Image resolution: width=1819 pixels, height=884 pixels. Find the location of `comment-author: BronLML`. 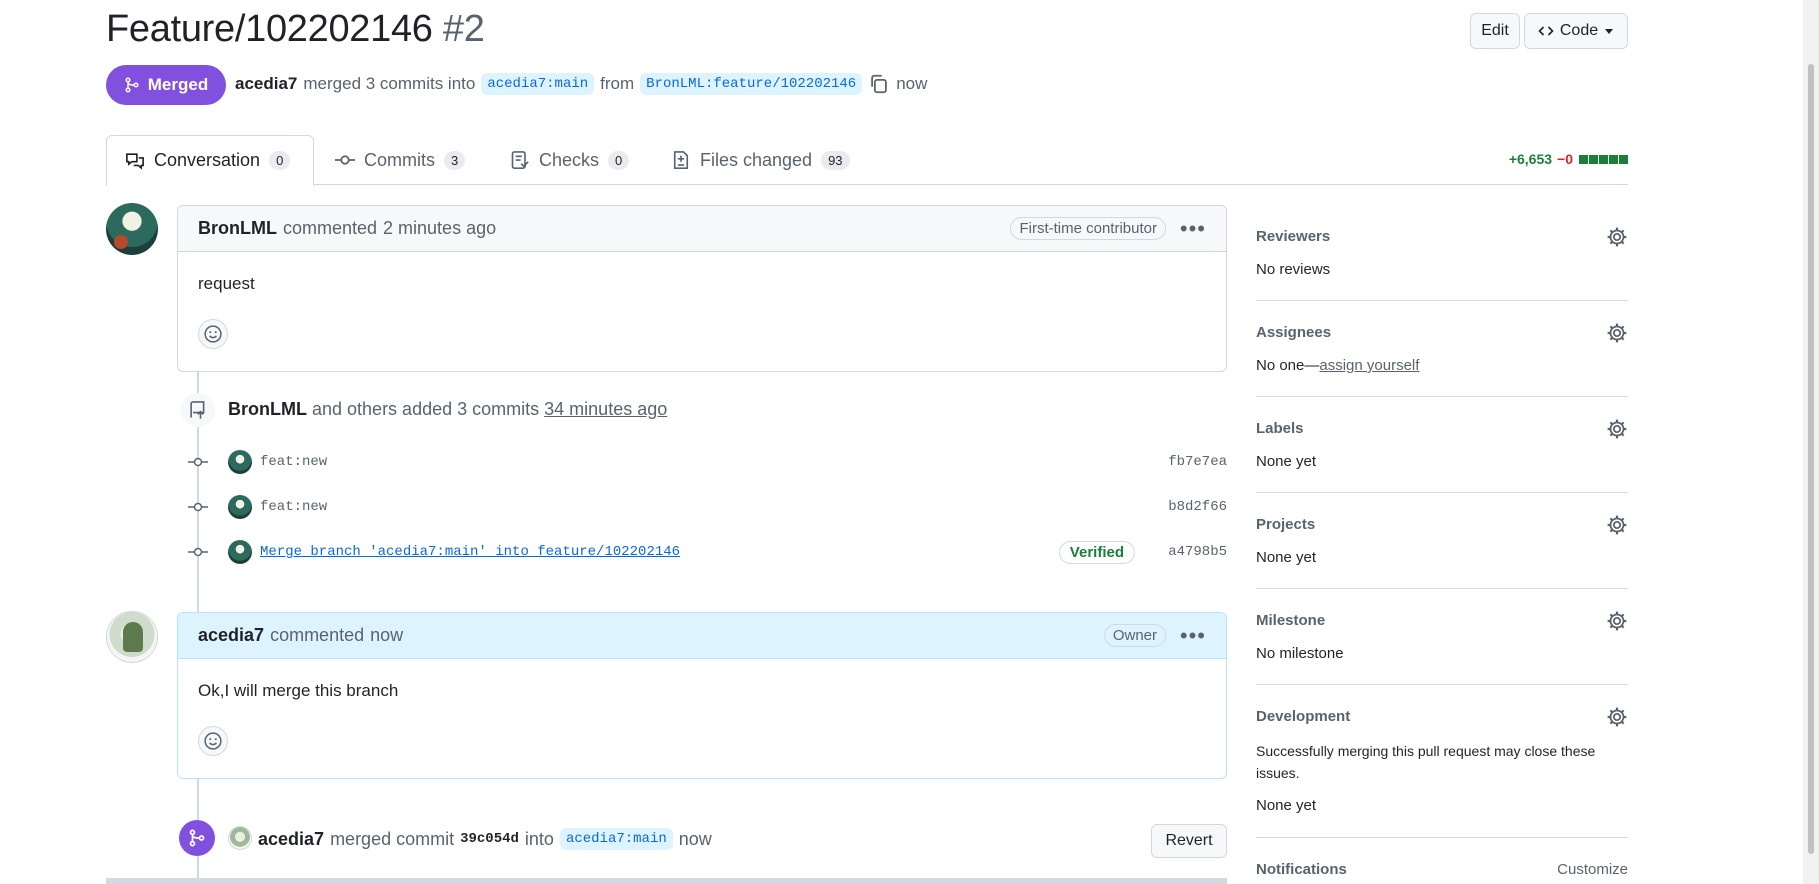

comment-author: BronLML is located at coordinates (237, 228).